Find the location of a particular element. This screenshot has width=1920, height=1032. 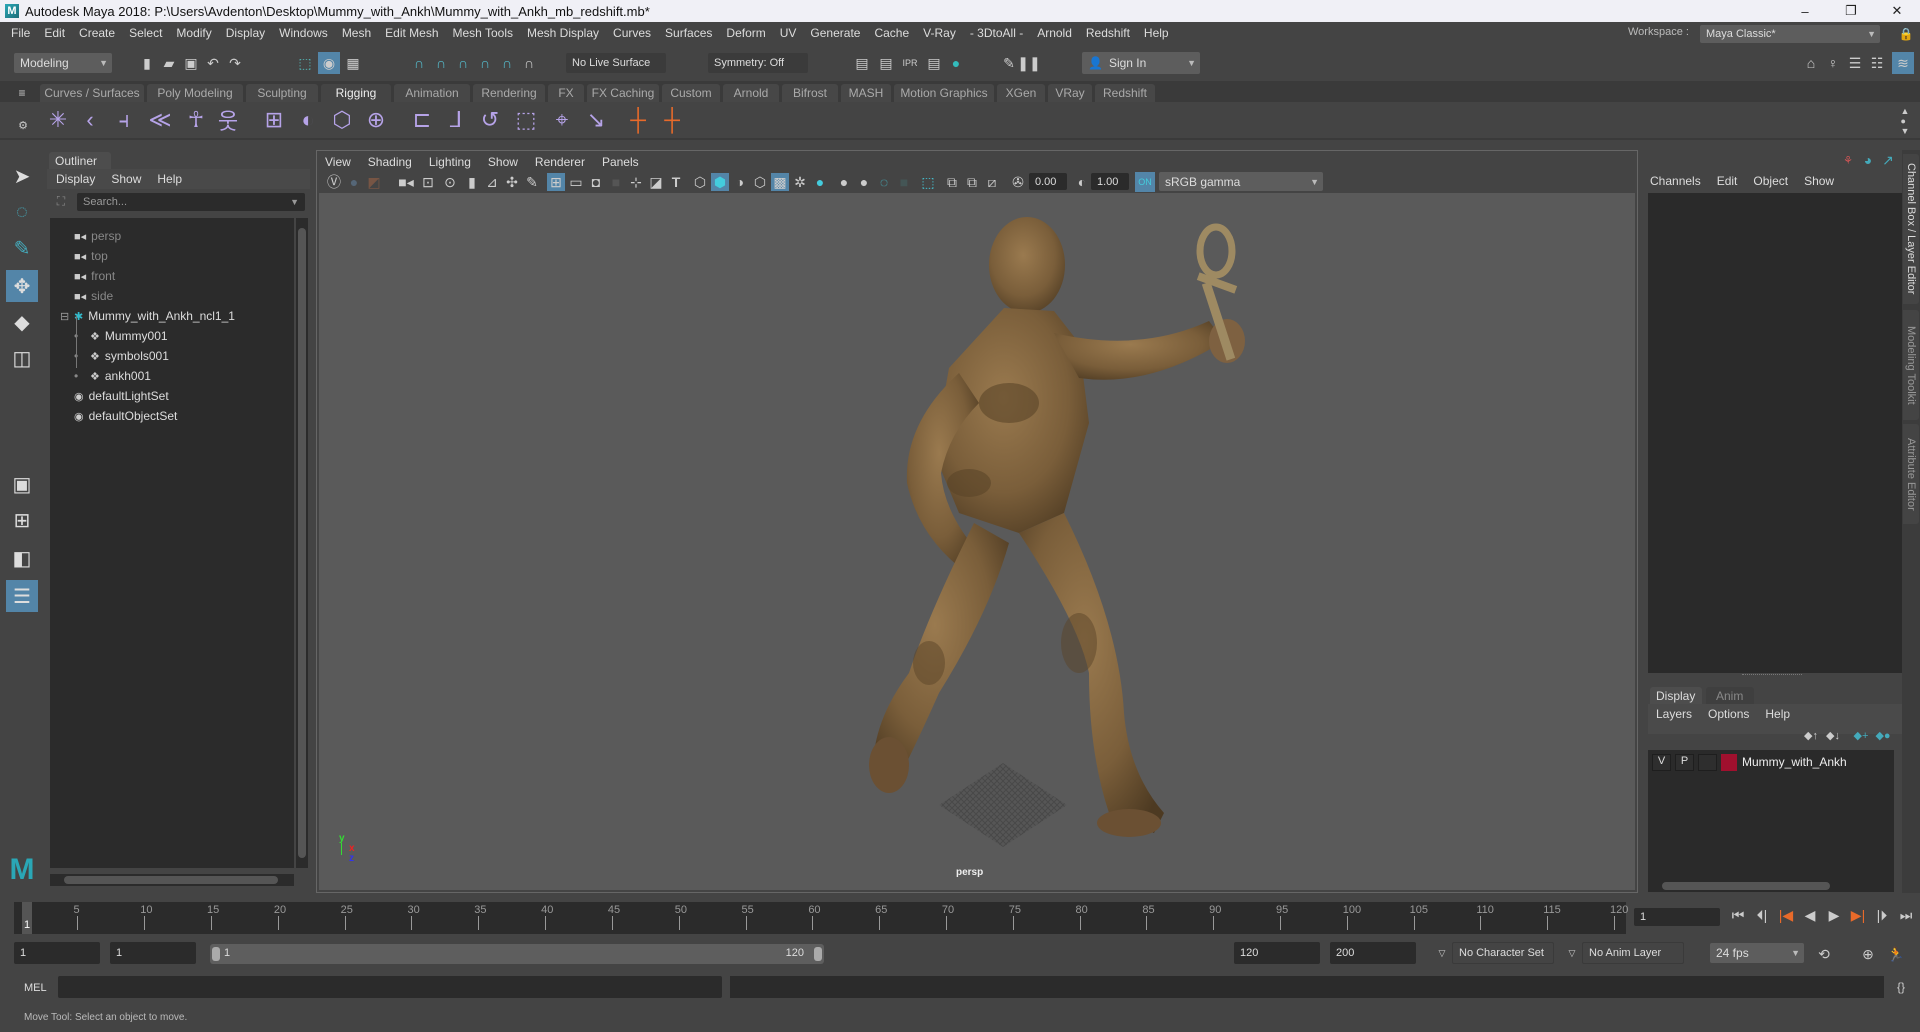

undo-icon: ↶ is located at coordinates (213, 63).